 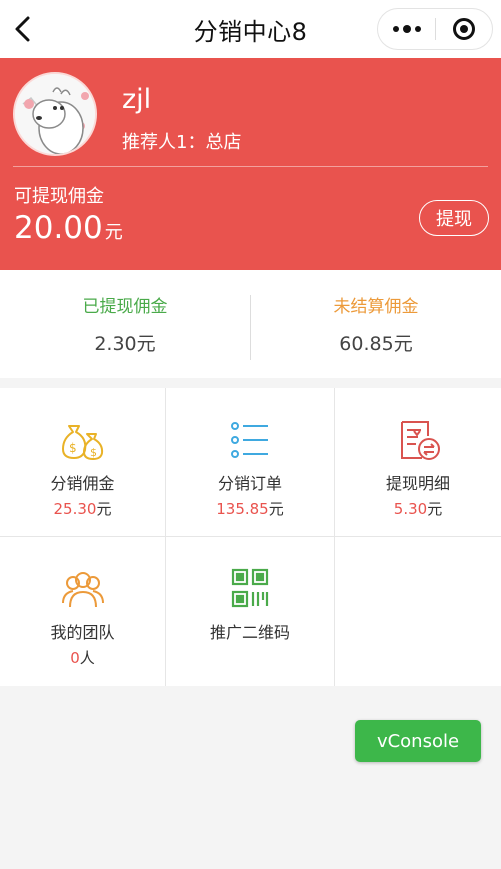 What do you see at coordinates (410, 509) in the screenshot?
I see `menu-value-number: 5.30` at bounding box center [410, 509].